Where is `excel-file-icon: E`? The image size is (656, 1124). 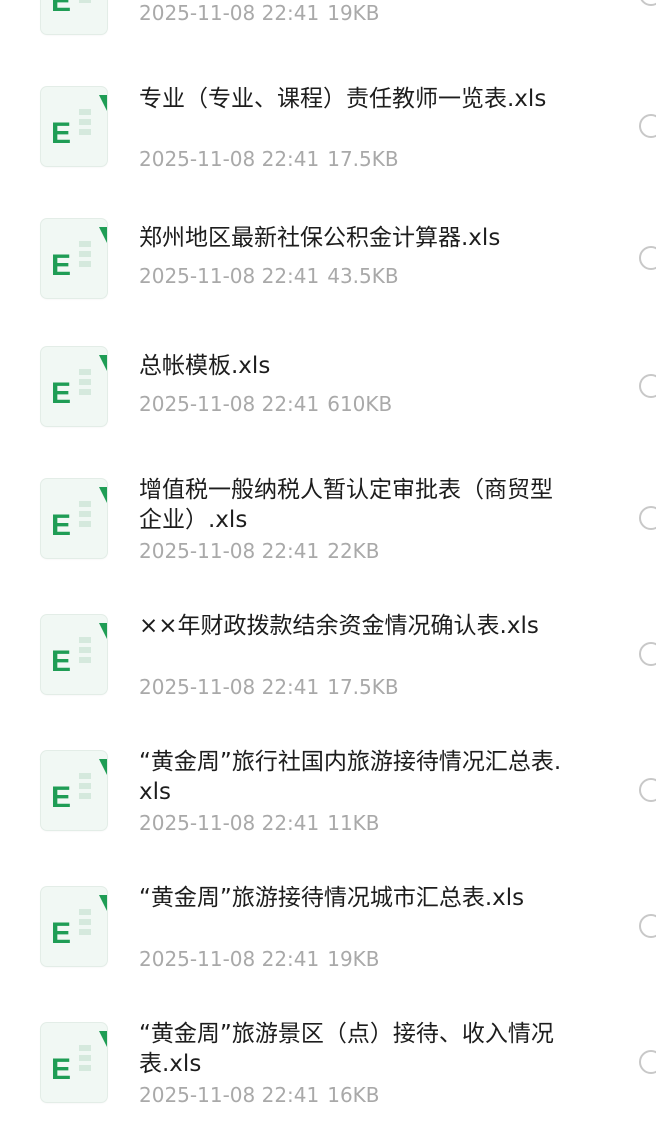 excel-file-icon: E is located at coordinates (74, 1062).